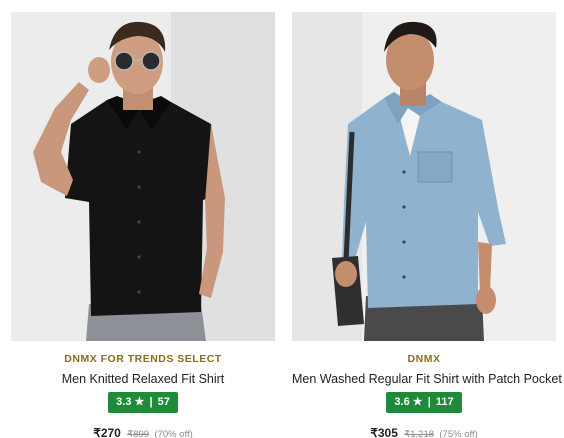  I want to click on offer-price: ₹305, so click(384, 432).